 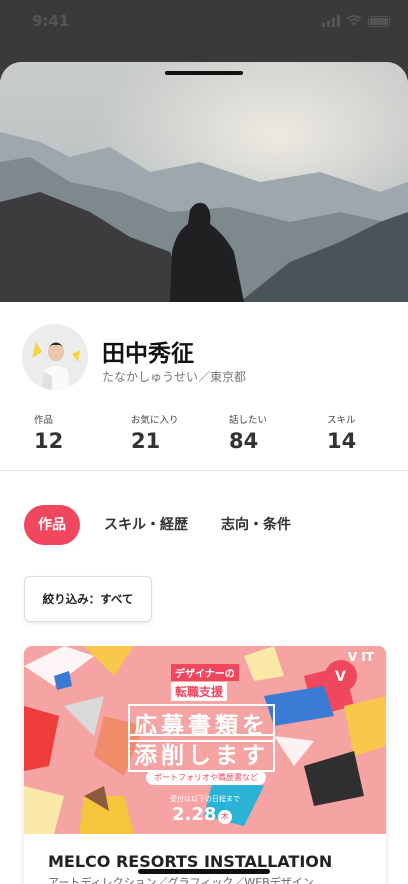 I want to click on banner-headline-2: 添削します, so click(x=201, y=753).